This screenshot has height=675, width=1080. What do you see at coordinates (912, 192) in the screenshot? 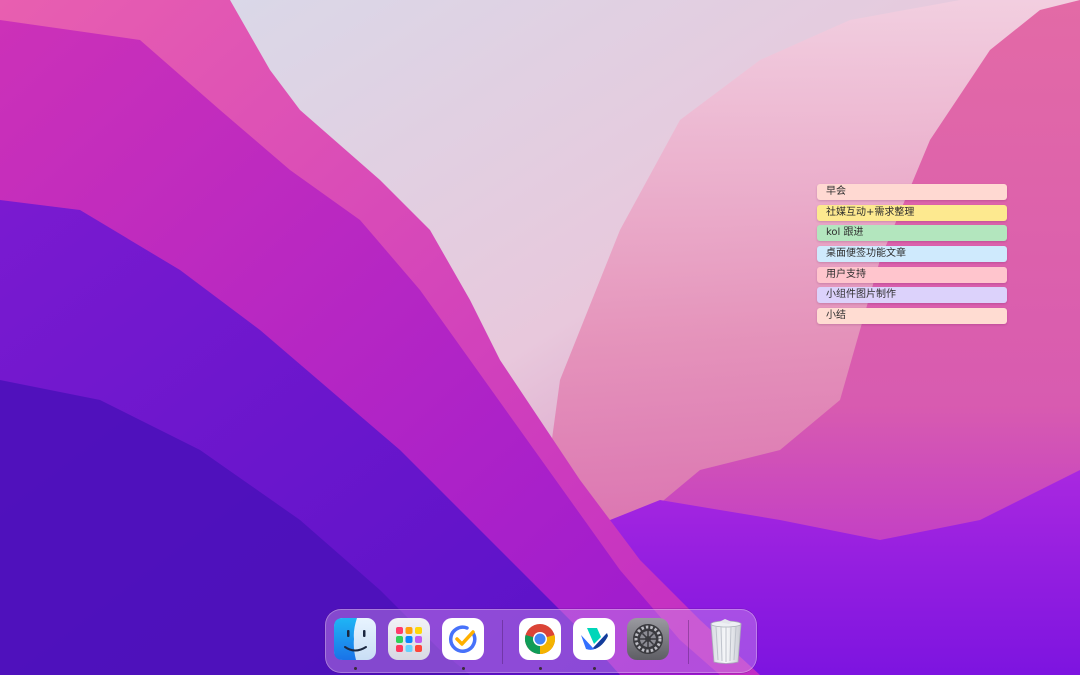
I see `note-item: 早会` at bounding box center [912, 192].